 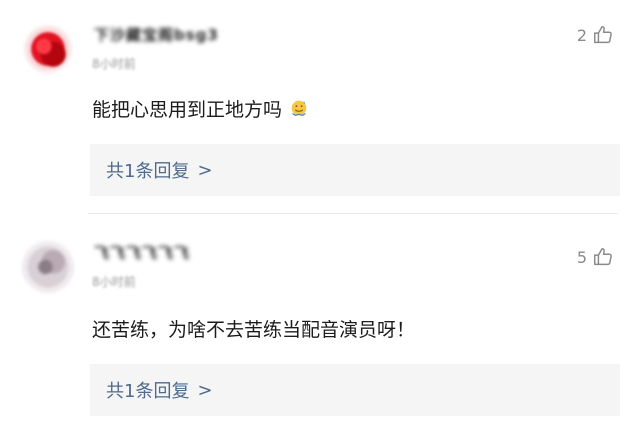 What do you see at coordinates (156, 34) in the screenshot?
I see `comment-username: 下沙藏宝阁bsg3` at bounding box center [156, 34].